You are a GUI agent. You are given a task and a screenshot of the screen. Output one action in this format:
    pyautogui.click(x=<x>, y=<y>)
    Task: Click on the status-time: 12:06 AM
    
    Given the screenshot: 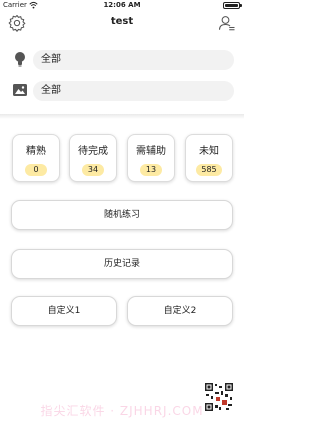 What is the action you would take?
    pyautogui.click(x=122, y=5)
    